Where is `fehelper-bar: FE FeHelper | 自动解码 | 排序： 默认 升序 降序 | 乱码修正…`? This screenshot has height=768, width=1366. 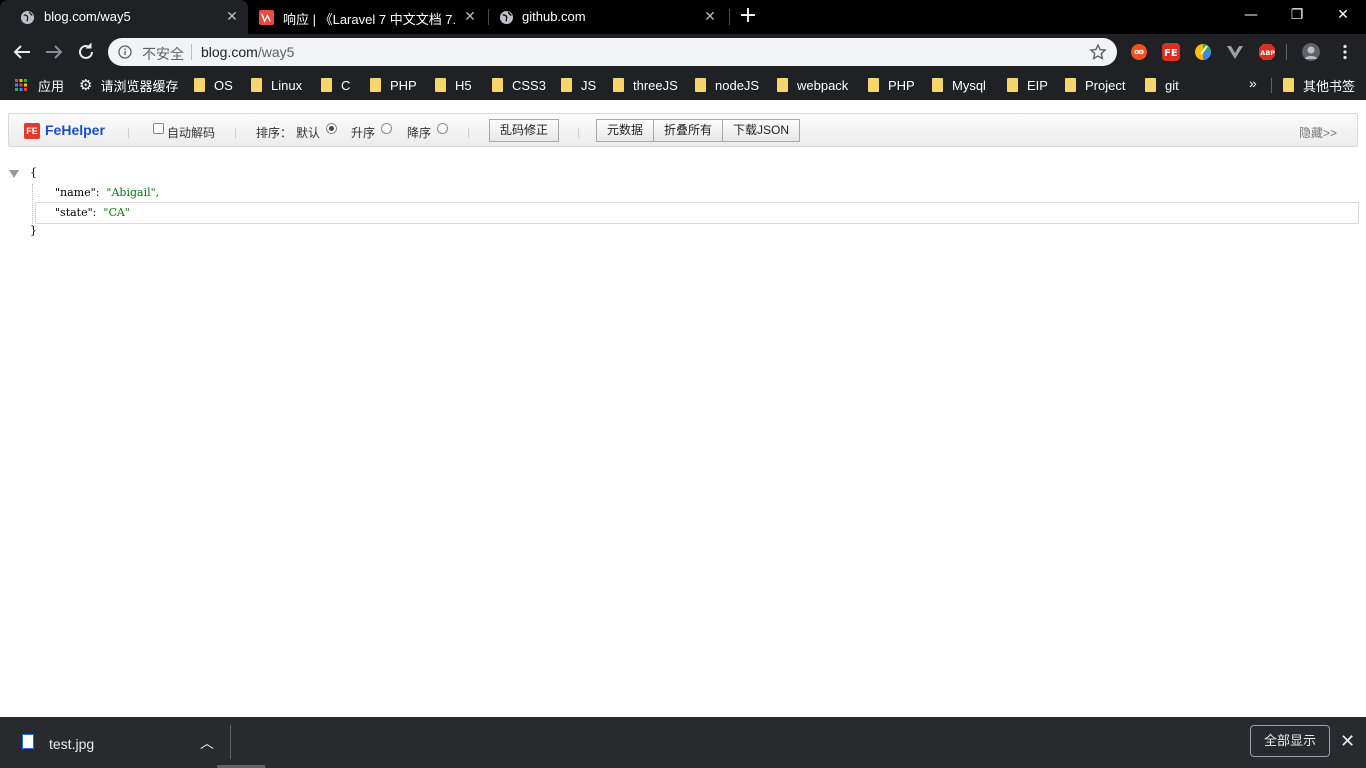 fehelper-bar: FE FeHelper | 自动解码 | 排序： 默认 升序 降序 | 乱码修正… is located at coordinates (683, 130).